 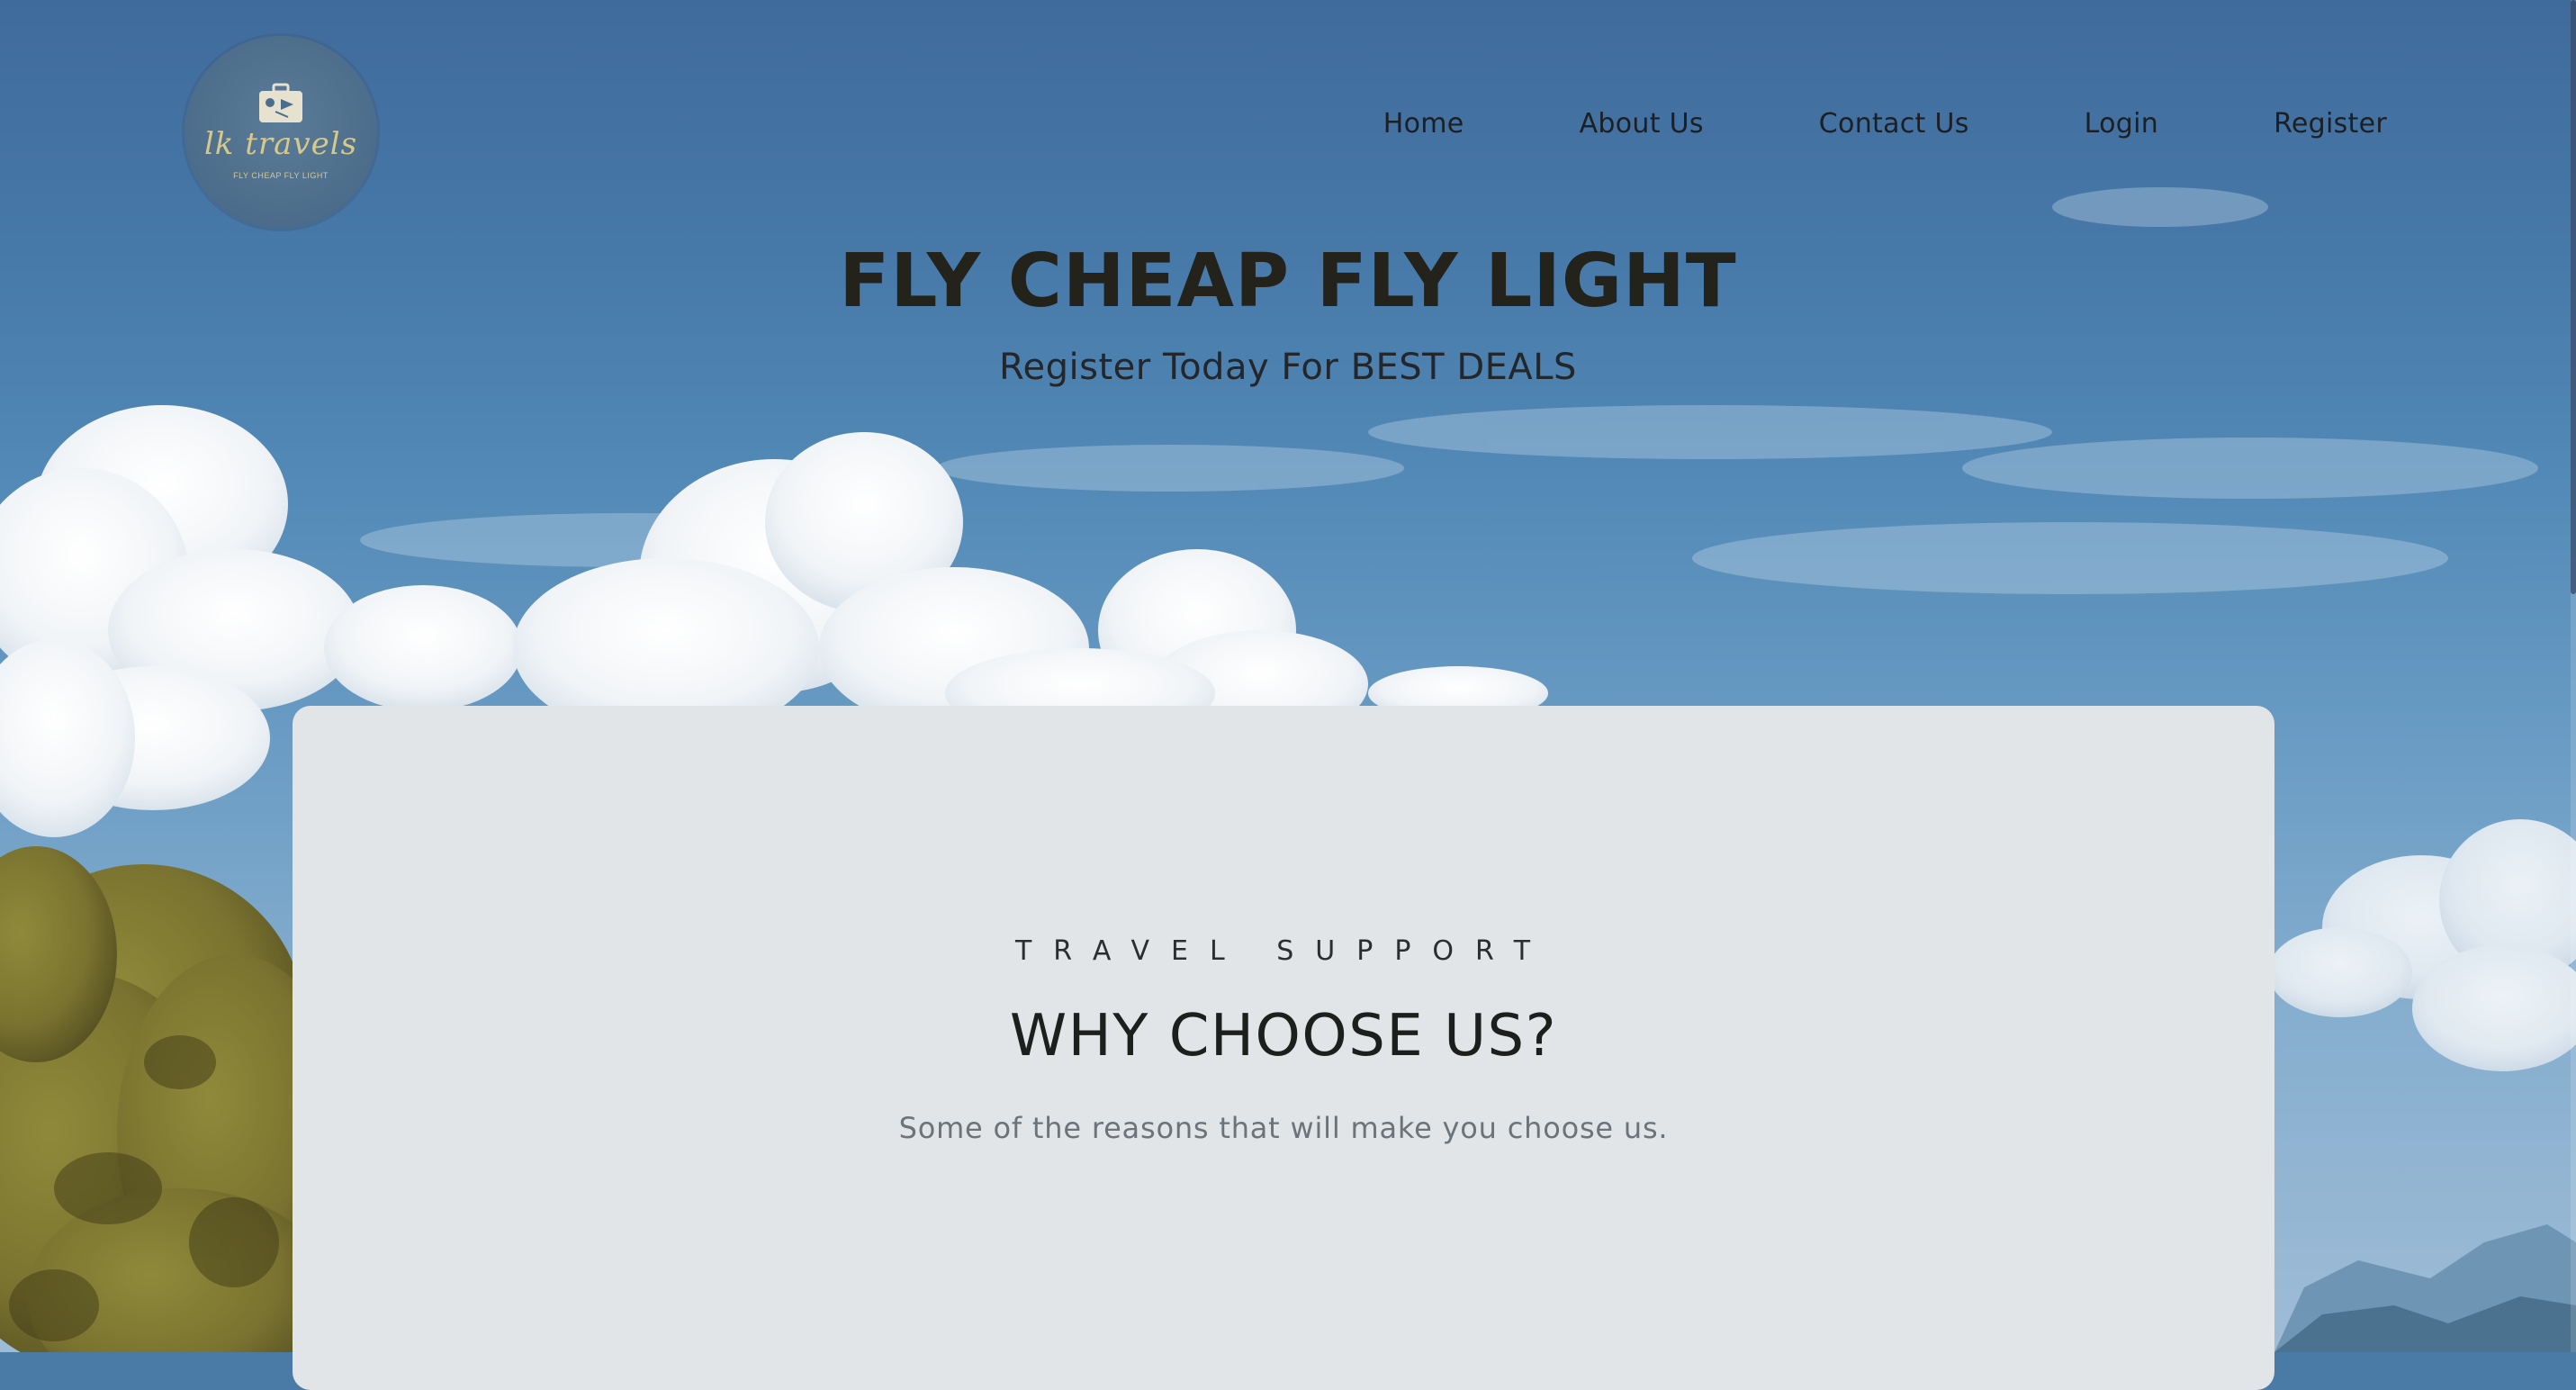 What do you see at coordinates (2573, 676) in the screenshot?
I see `page-scrollbar` at bounding box center [2573, 676].